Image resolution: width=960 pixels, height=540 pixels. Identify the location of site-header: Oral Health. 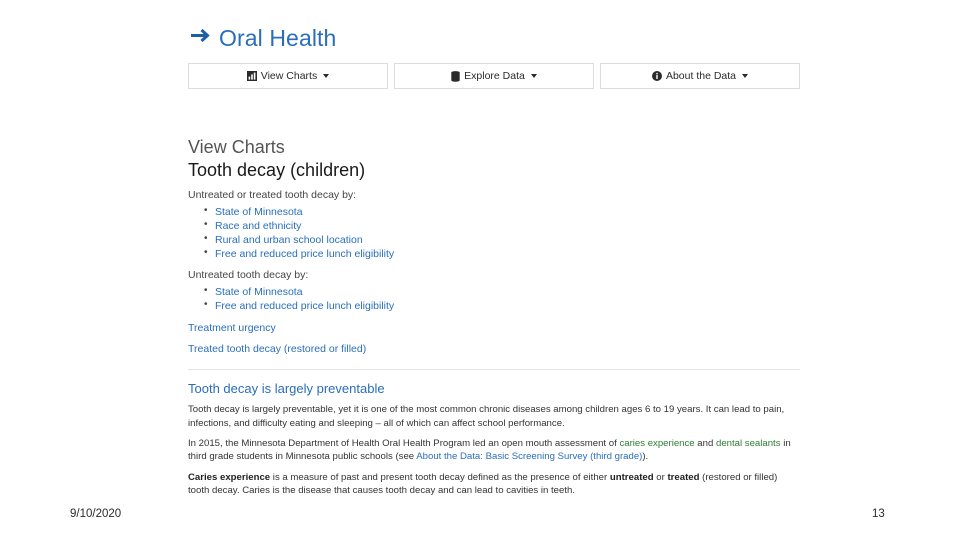
(494, 38).